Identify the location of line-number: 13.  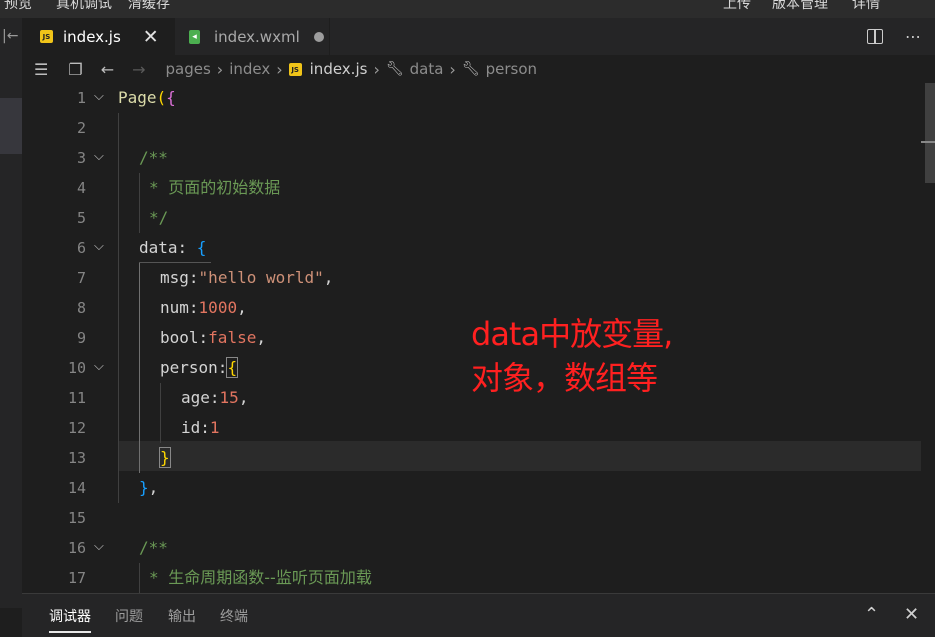
(76, 458).